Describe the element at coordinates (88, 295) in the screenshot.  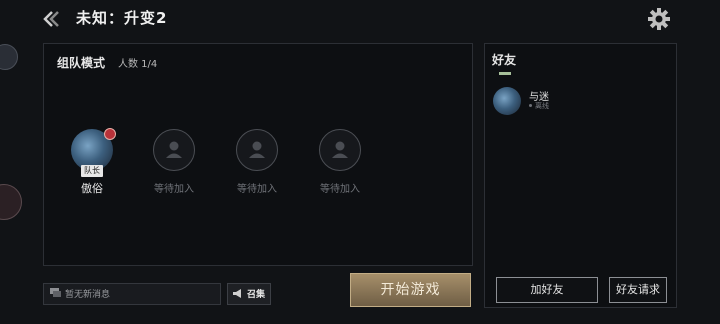
I see `chat-placeholder: 暂无新消息` at that location.